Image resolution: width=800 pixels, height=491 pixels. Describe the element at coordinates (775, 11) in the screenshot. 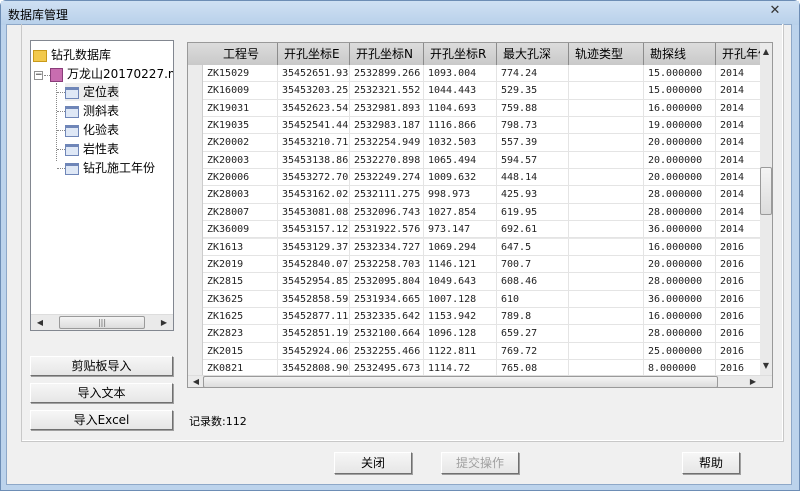

I see `close-icon: ✕` at that location.